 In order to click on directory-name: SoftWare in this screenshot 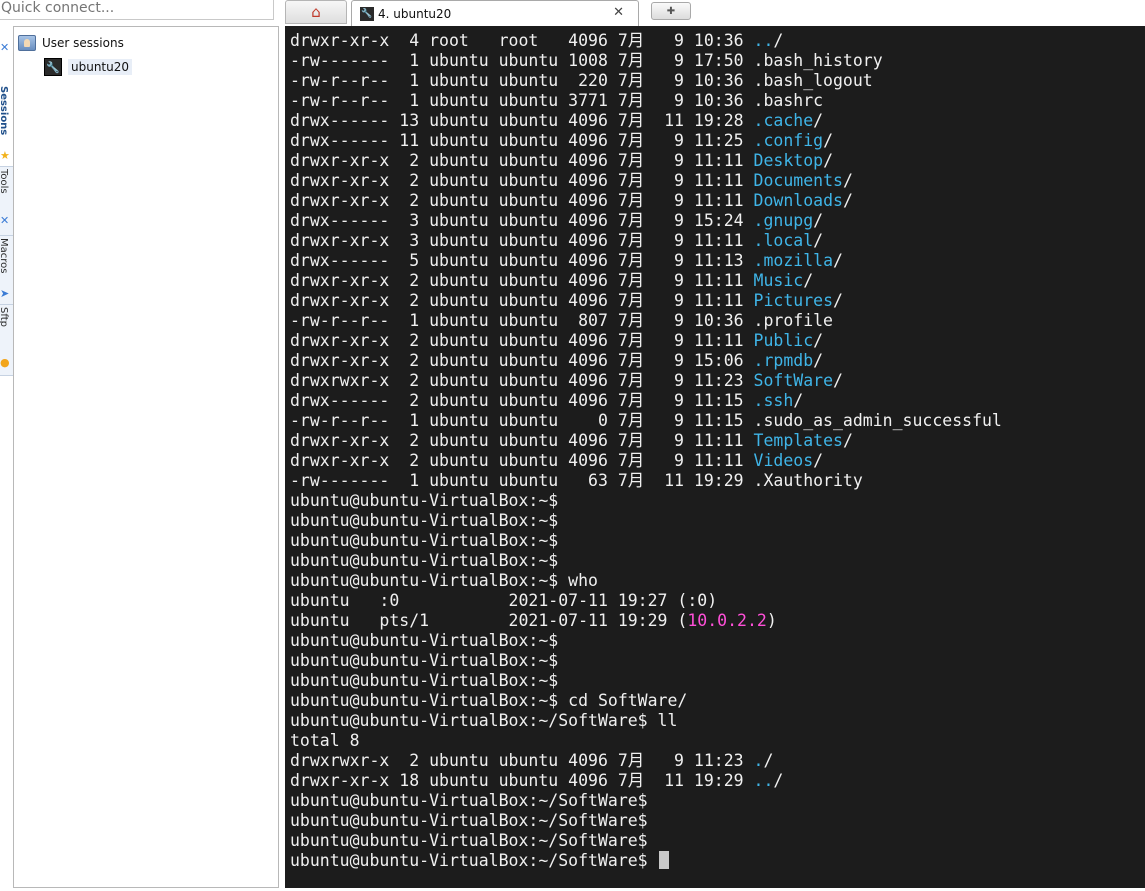, I will do `click(793, 380)`.